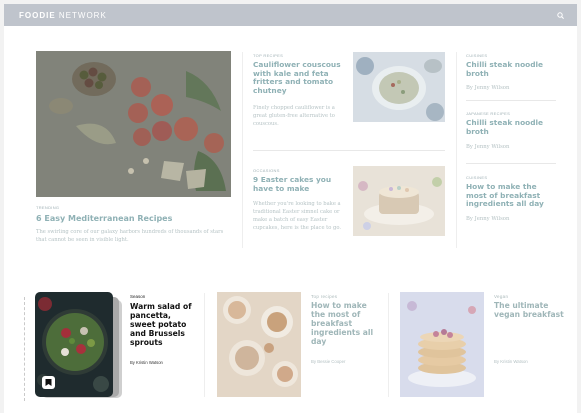 The width and height of the screenshot is (581, 413). I want to click on right-byline-2: By Jenny Wilson, so click(488, 147).